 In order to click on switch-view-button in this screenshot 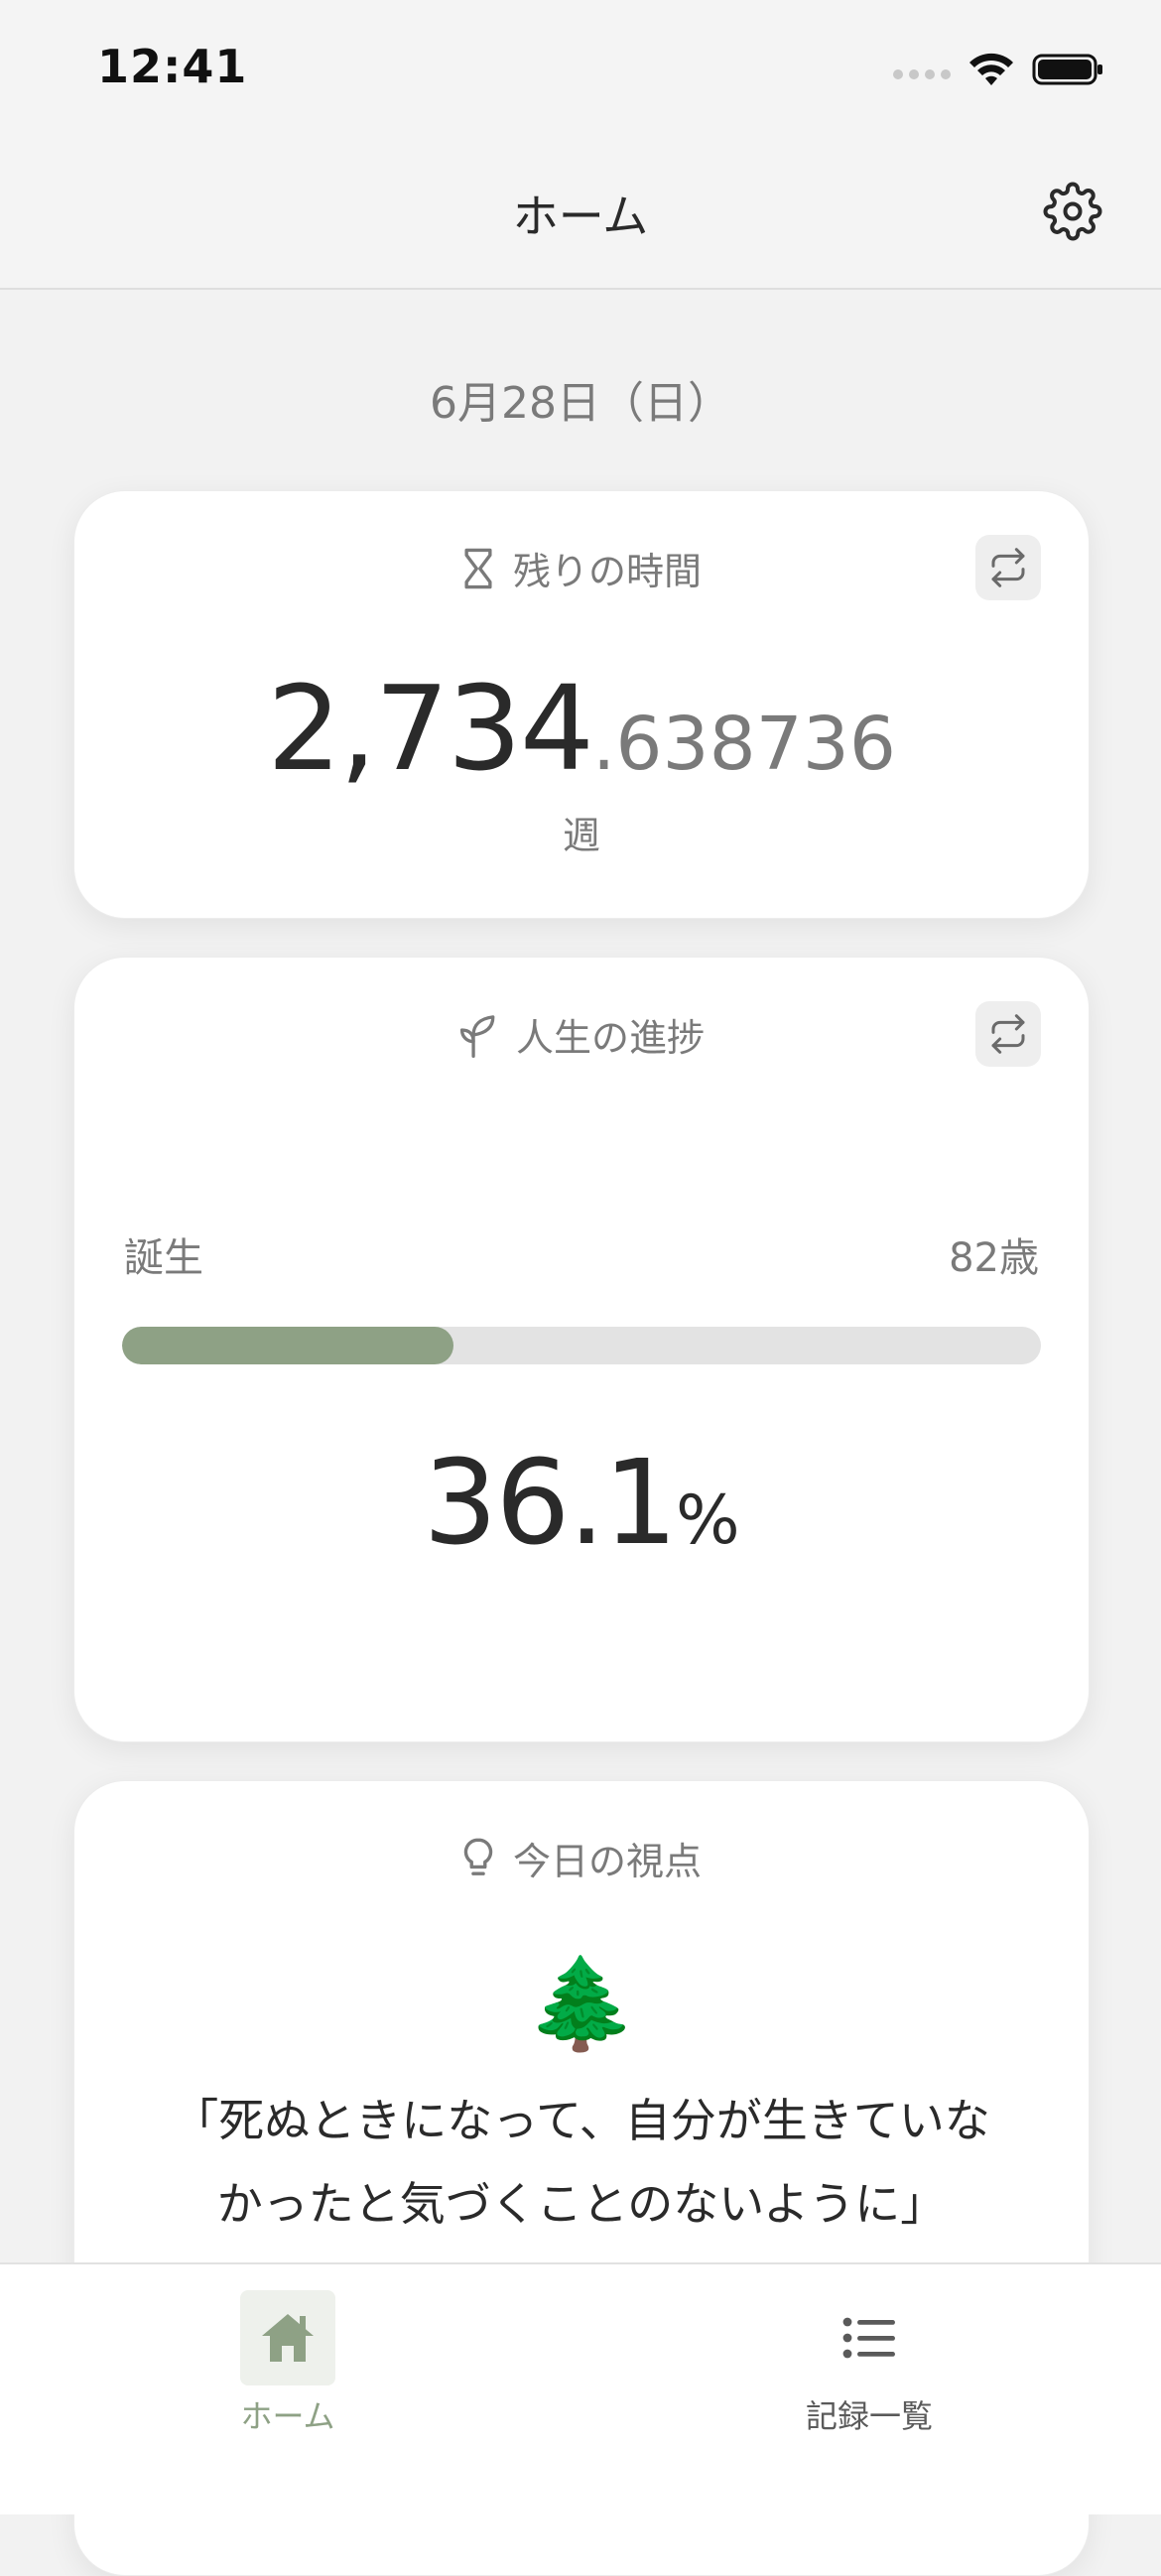, I will do `click(1008, 1034)`.